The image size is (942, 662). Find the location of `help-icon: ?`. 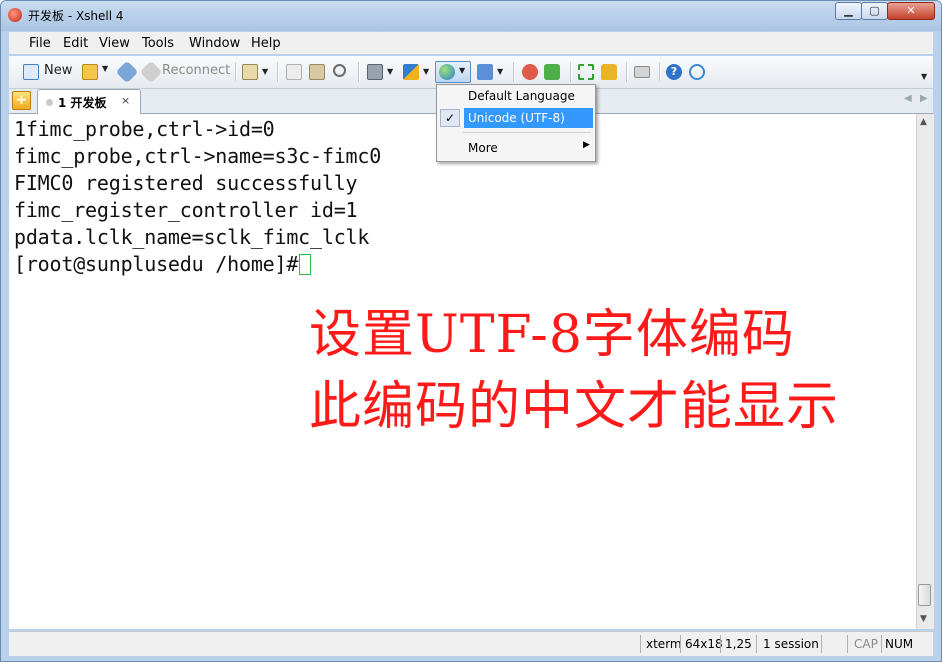

help-icon: ? is located at coordinates (674, 72).